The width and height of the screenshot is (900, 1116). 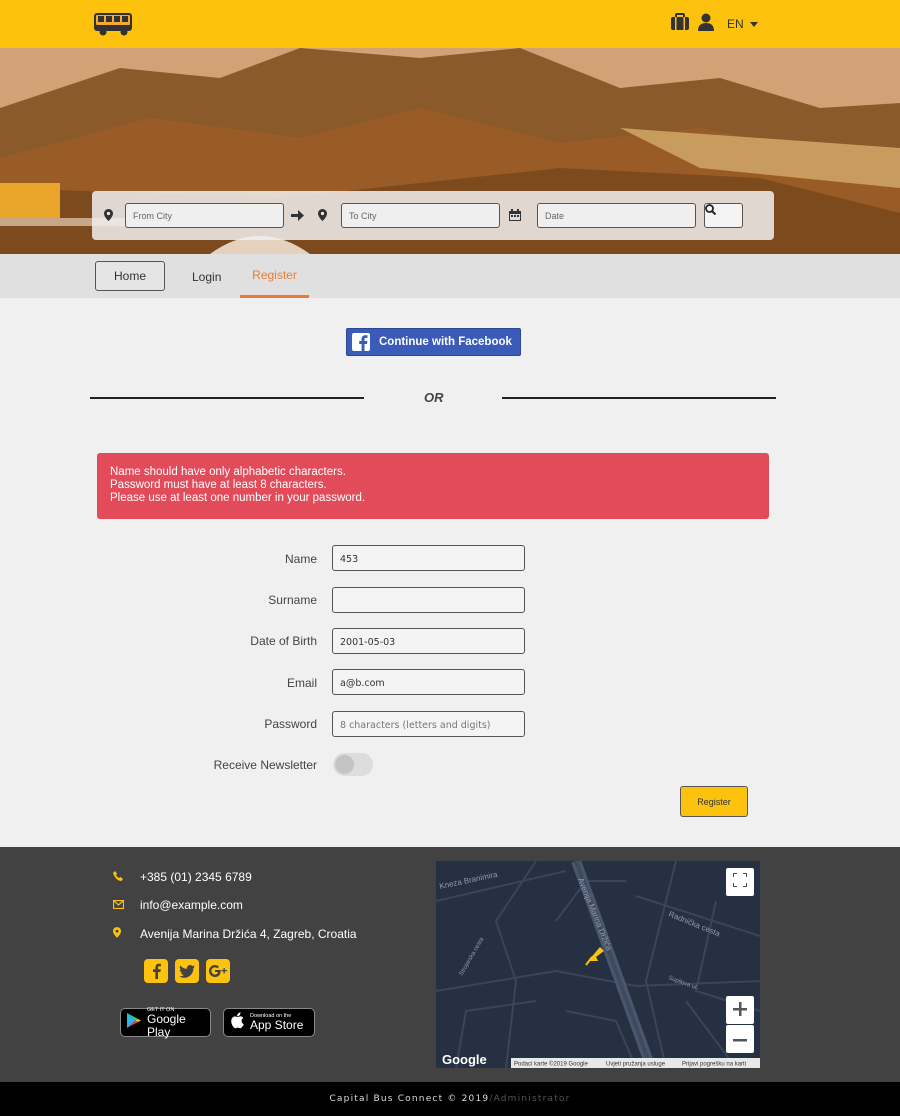 What do you see at coordinates (464, 1059) in the screenshot?
I see `google-logo: Google` at bounding box center [464, 1059].